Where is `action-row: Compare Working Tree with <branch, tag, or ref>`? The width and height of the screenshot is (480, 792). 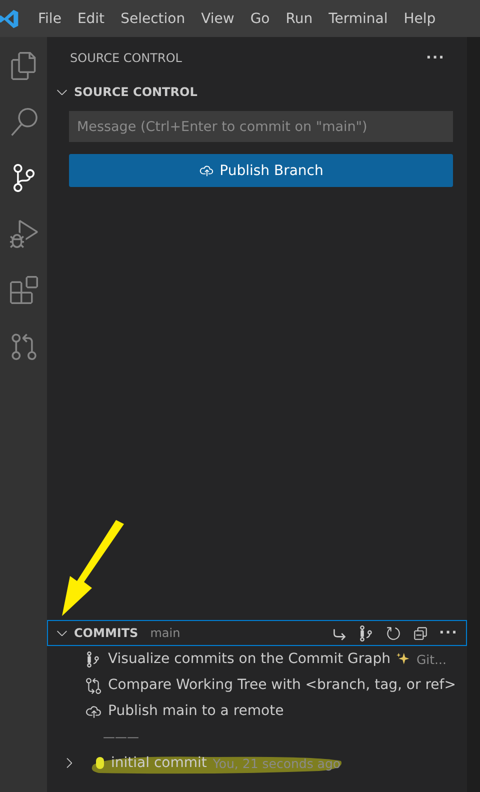 action-row: Compare Working Tree with <branch, tag, or ref> is located at coordinates (257, 685).